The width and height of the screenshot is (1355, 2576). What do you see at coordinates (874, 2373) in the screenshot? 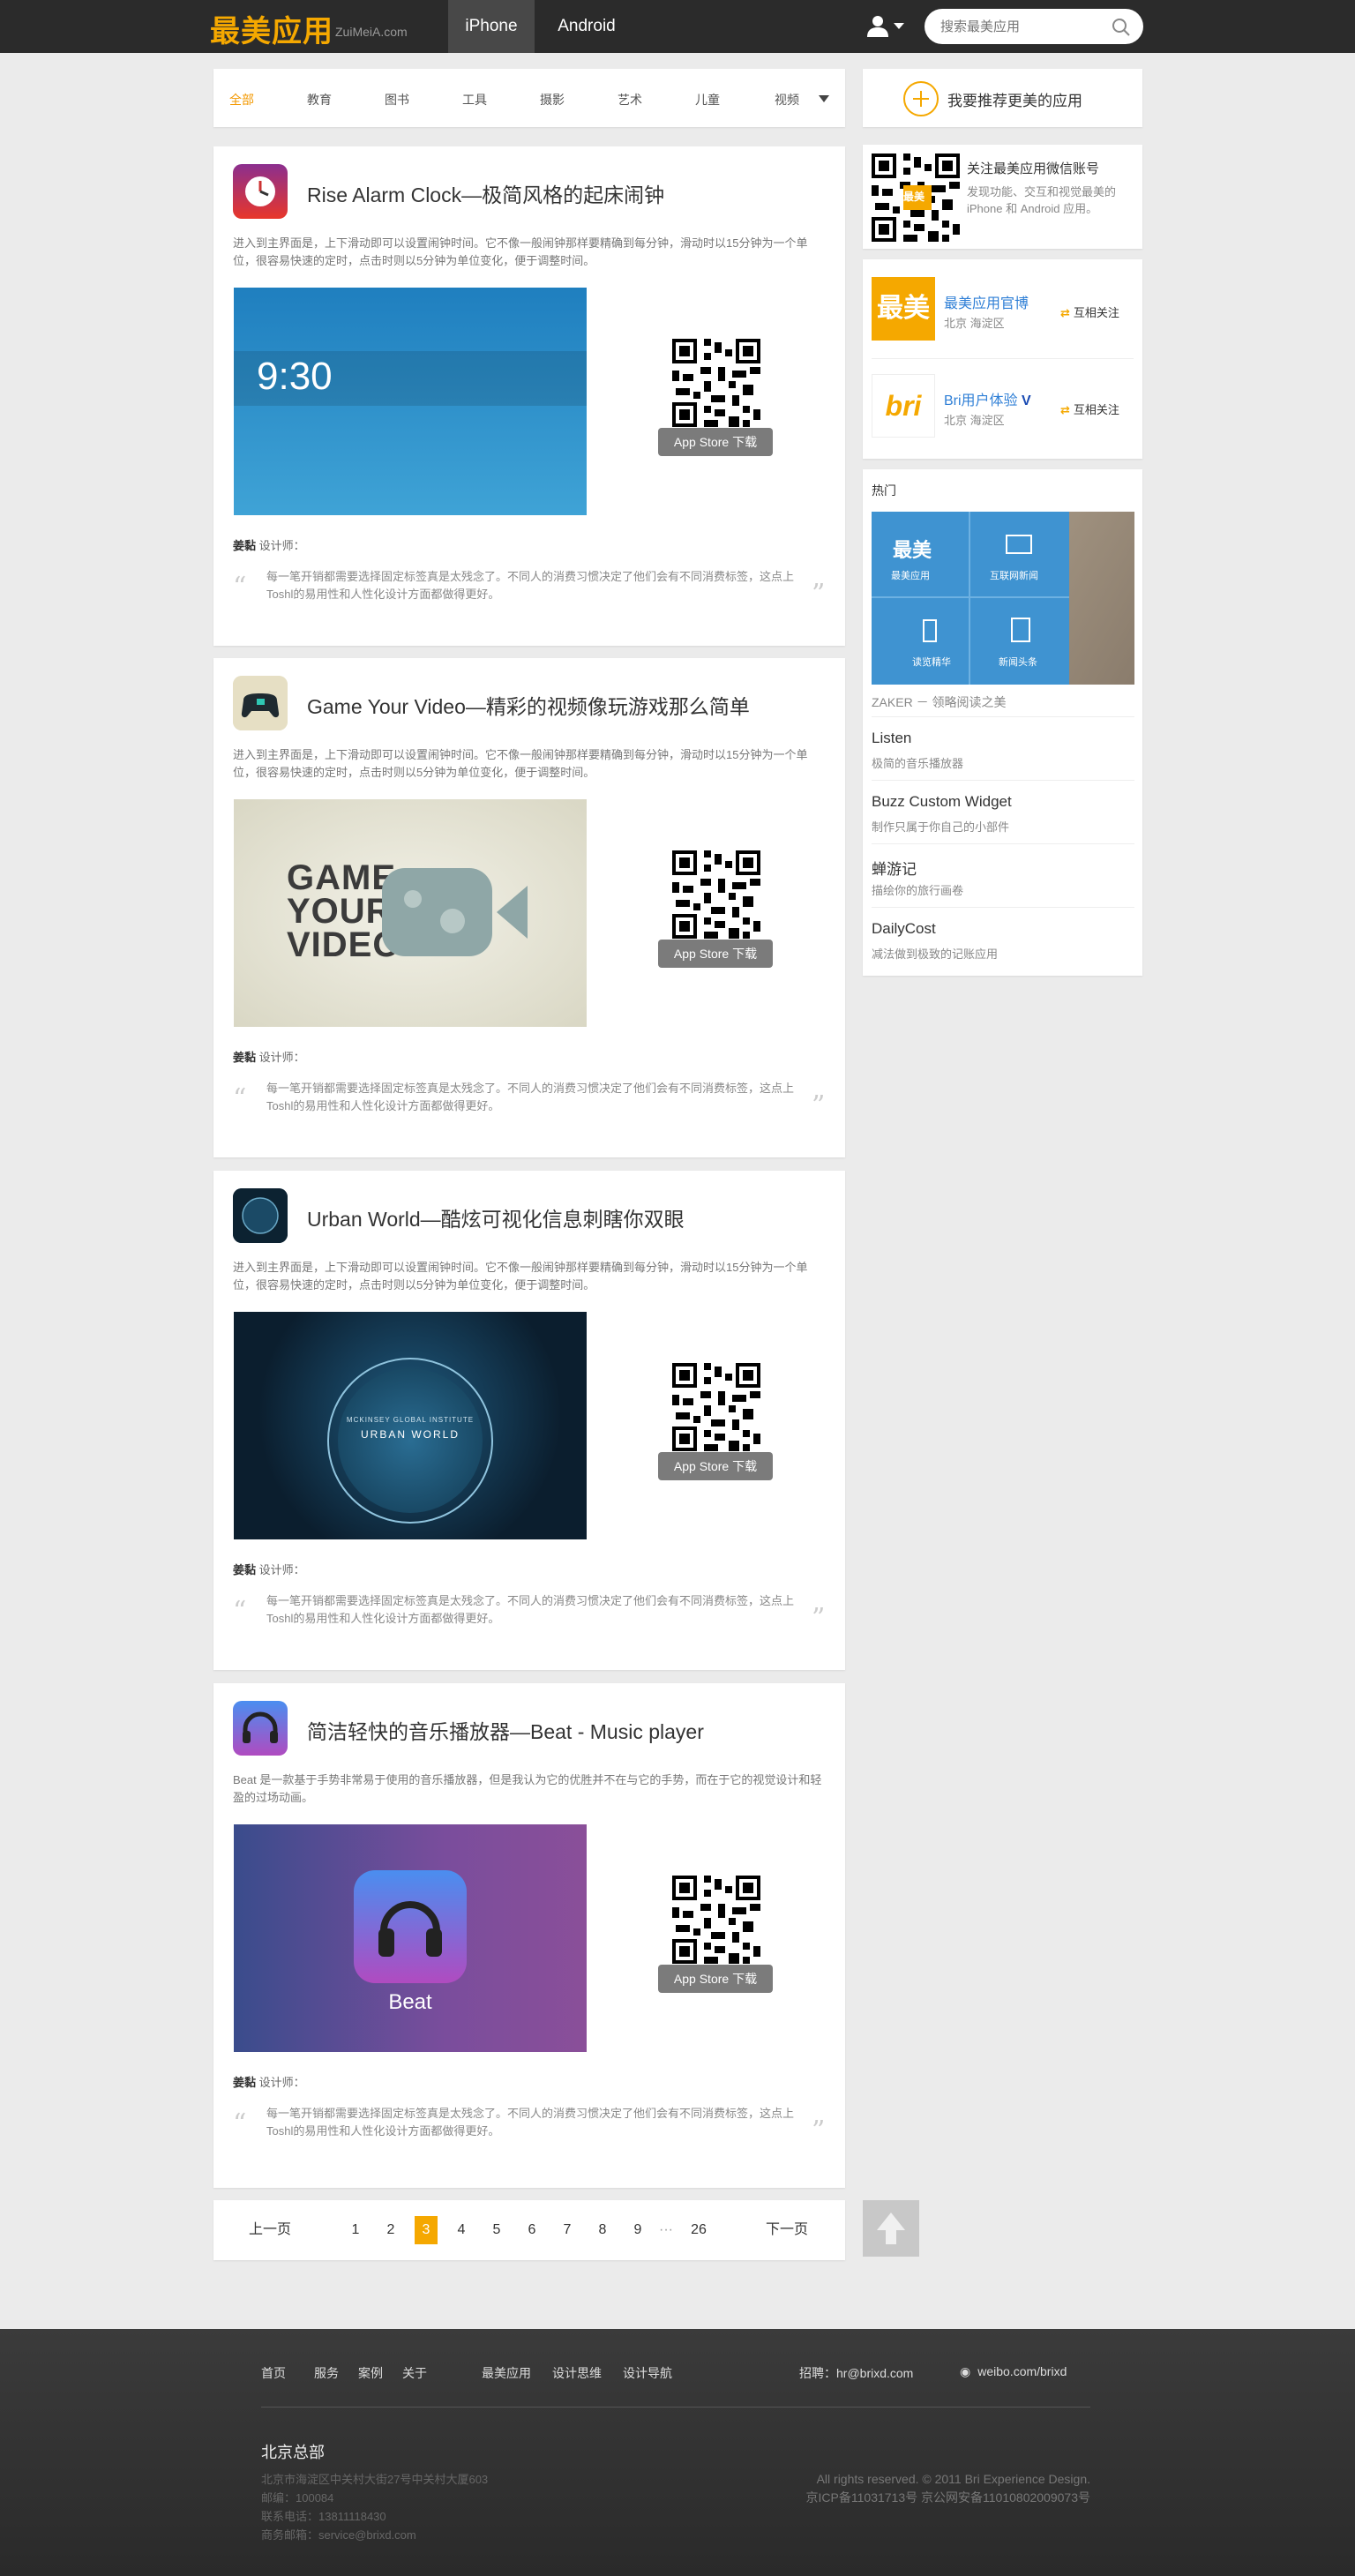
I see `recruit-email-link: hr@brixd.com` at bounding box center [874, 2373].